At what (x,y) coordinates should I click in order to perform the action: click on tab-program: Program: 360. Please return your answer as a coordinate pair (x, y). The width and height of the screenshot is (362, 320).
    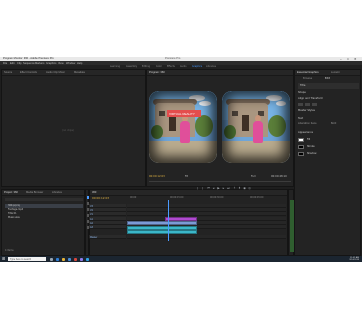
    Looking at the image, I should click on (157, 72).